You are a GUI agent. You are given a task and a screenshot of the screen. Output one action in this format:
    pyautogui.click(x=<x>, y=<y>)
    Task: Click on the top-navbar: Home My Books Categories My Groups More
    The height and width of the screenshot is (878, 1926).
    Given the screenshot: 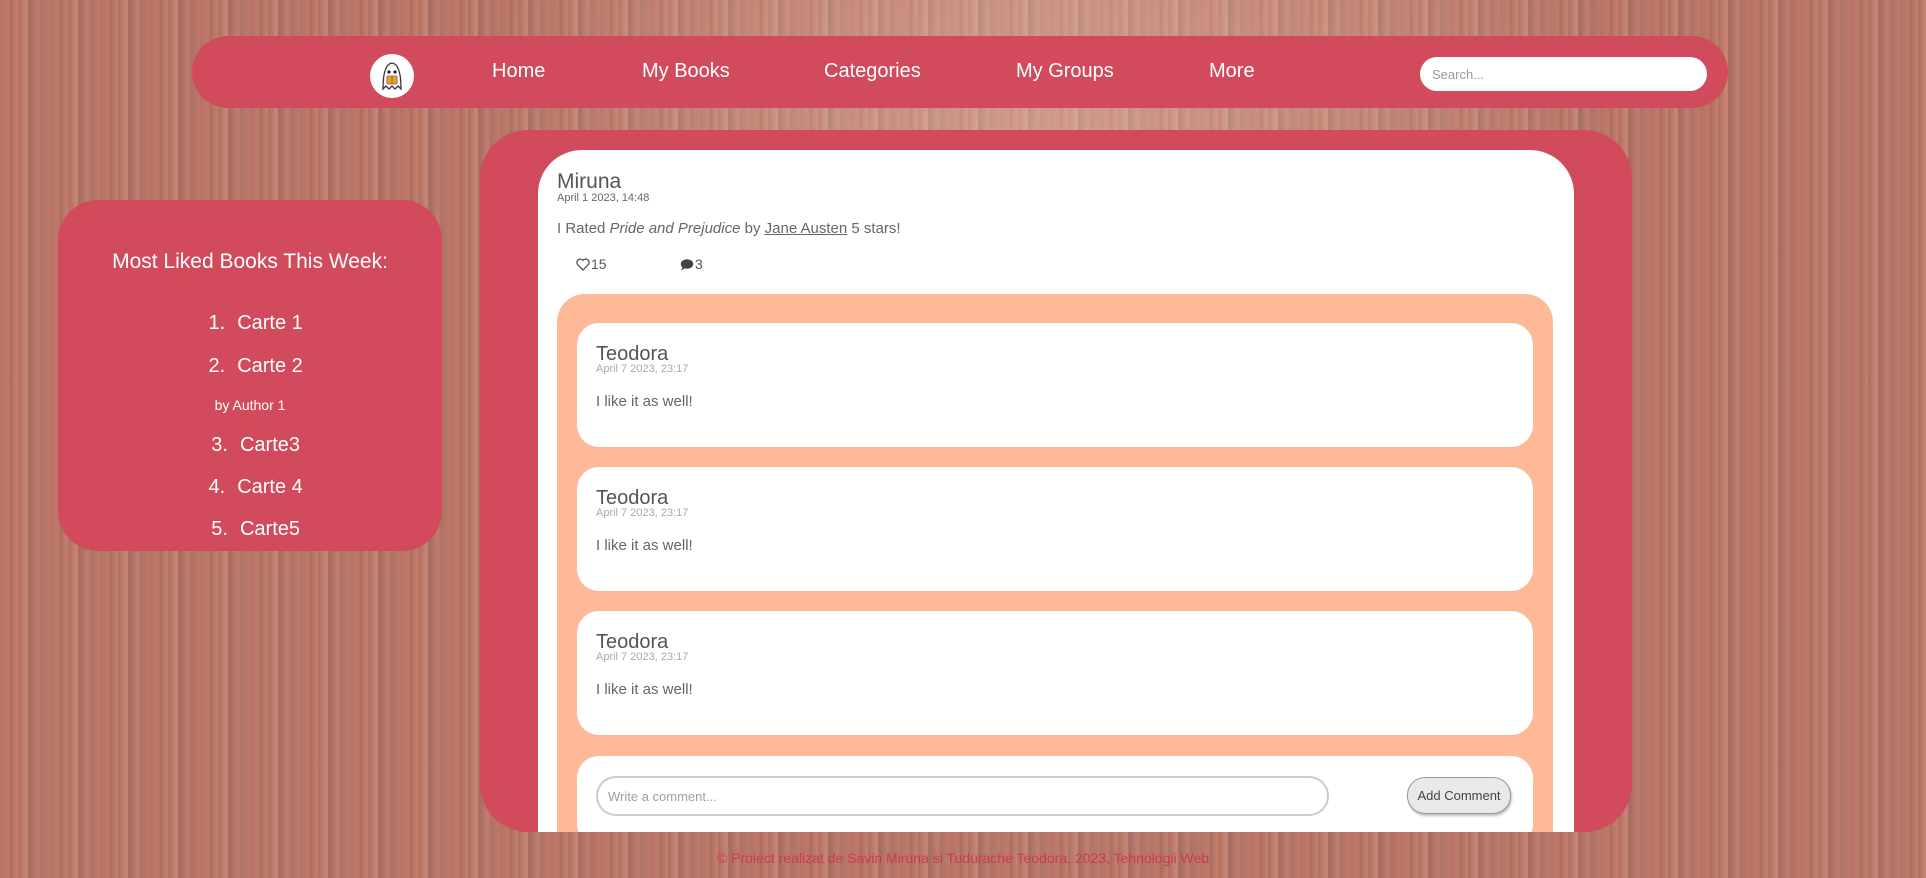 What is the action you would take?
    pyautogui.click(x=960, y=72)
    